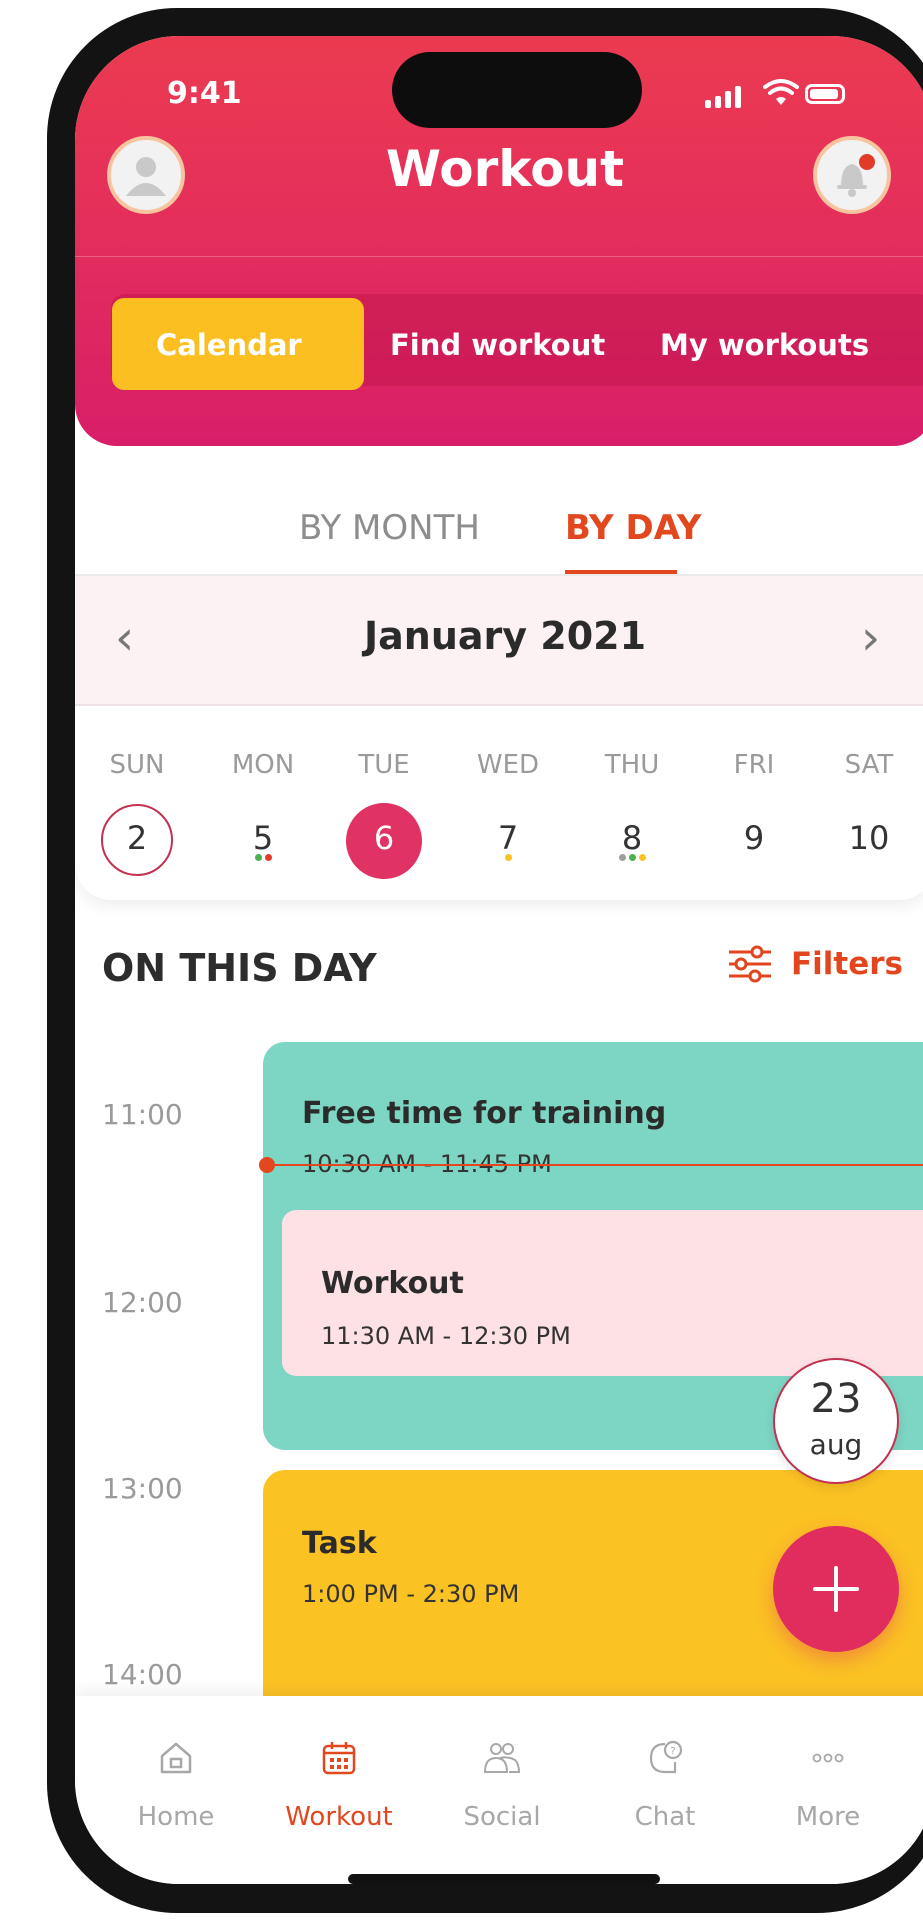  What do you see at coordinates (852, 180) in the screenshot?
I see `bell-icon` at bounding box center [852, 180].